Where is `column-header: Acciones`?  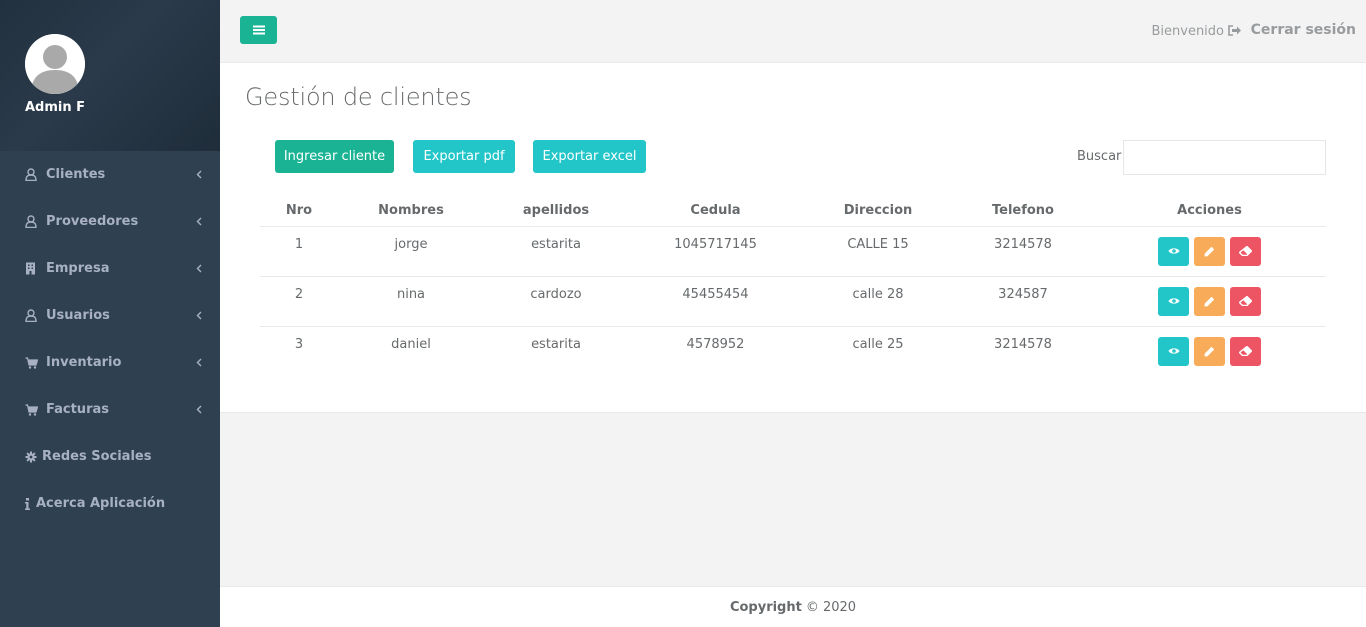 column-header: Acciones is located at coordinates (1209, 211).